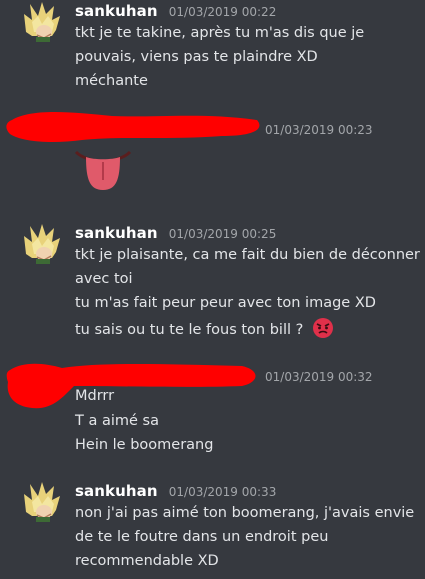 The width and height of the screenshot is (425, 579). Describe the element at coordinates (111, 81) in the screenshot. I see `message-text: méchante` at that location.